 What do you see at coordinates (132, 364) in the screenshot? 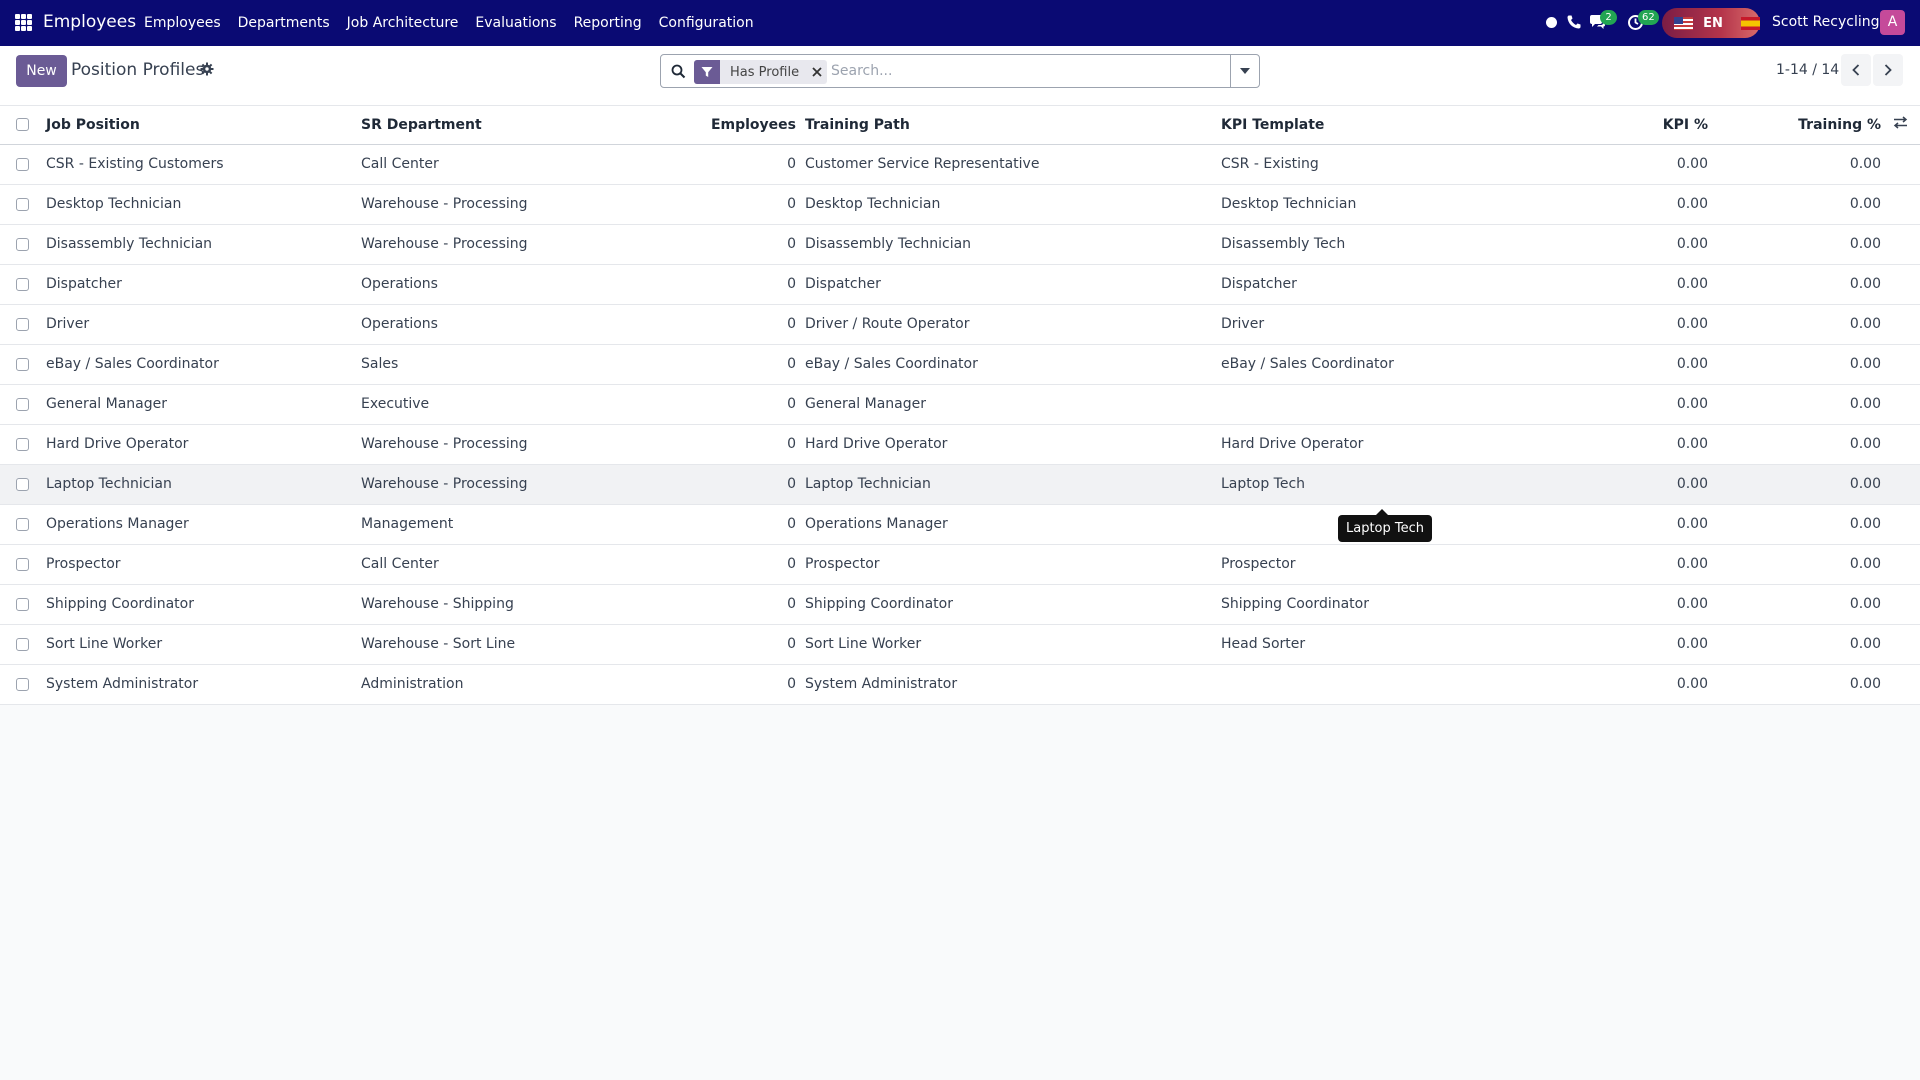
I see `cell-job-position: eBay / Sales Coordinator` at bounding box center [132, 364].